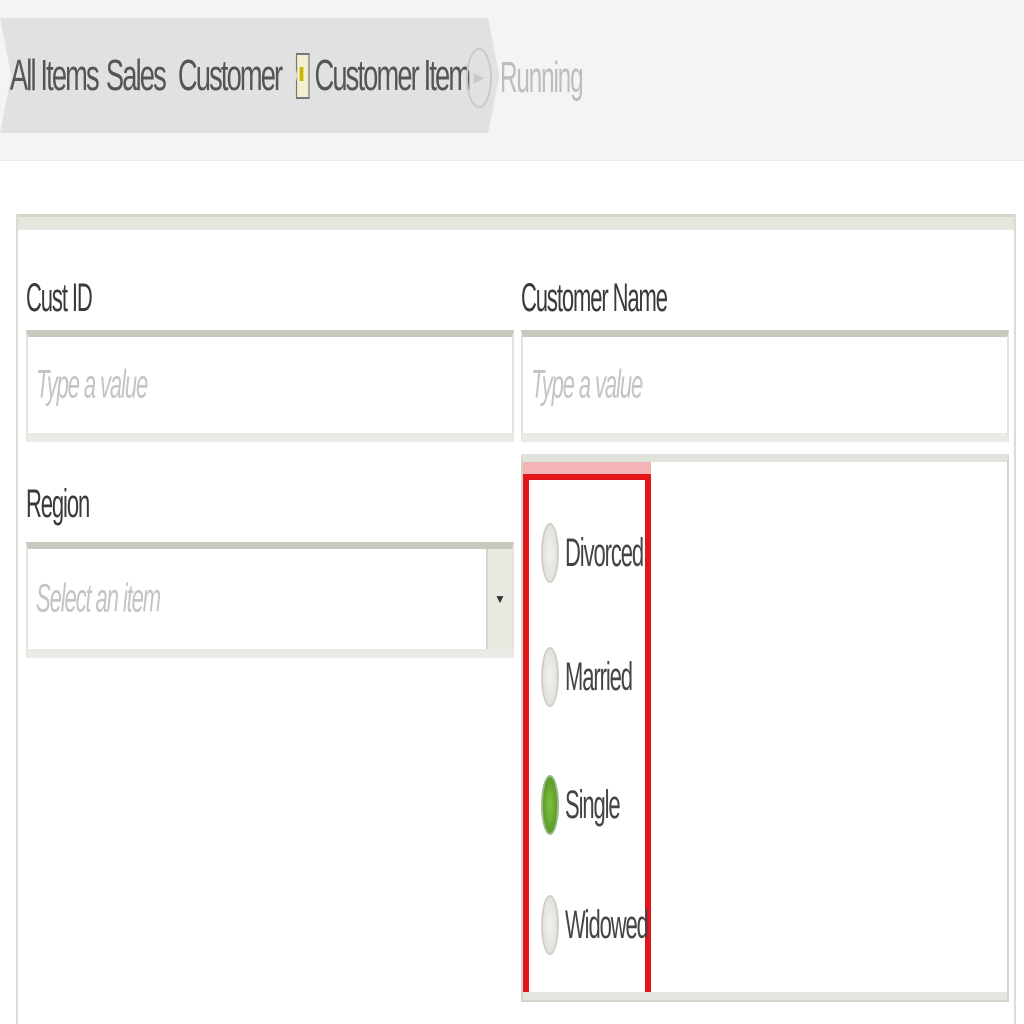 Image resolution: width=1024 pixels, height=1024 pixels. Describe the element at coordinates (587, 468) in the screenshot. I see `highlight-band` at that location.